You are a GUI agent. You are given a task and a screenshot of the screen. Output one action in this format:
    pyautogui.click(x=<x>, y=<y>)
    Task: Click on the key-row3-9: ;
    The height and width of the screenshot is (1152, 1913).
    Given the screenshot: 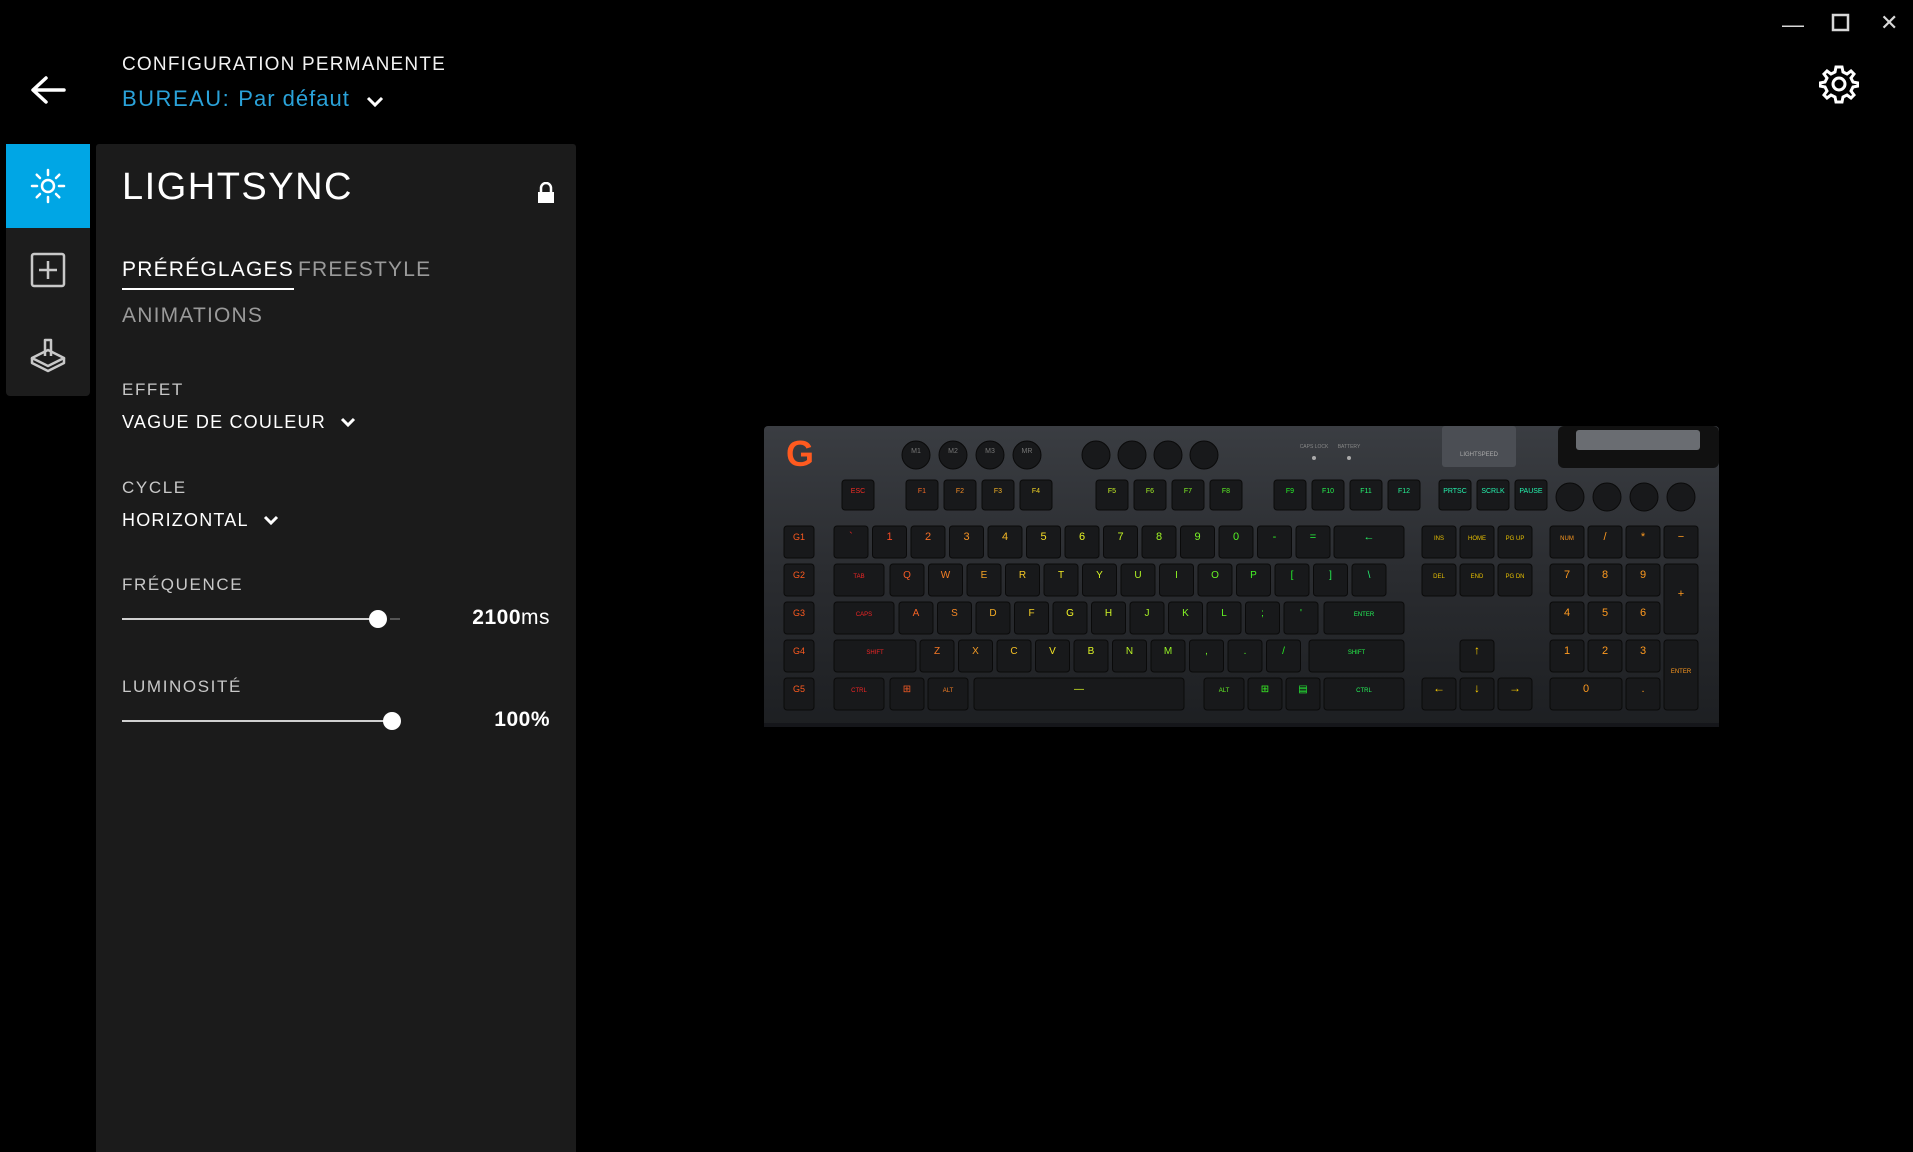 What is the action you would take?
    pyautogui.click(x=1262, y=618)
    